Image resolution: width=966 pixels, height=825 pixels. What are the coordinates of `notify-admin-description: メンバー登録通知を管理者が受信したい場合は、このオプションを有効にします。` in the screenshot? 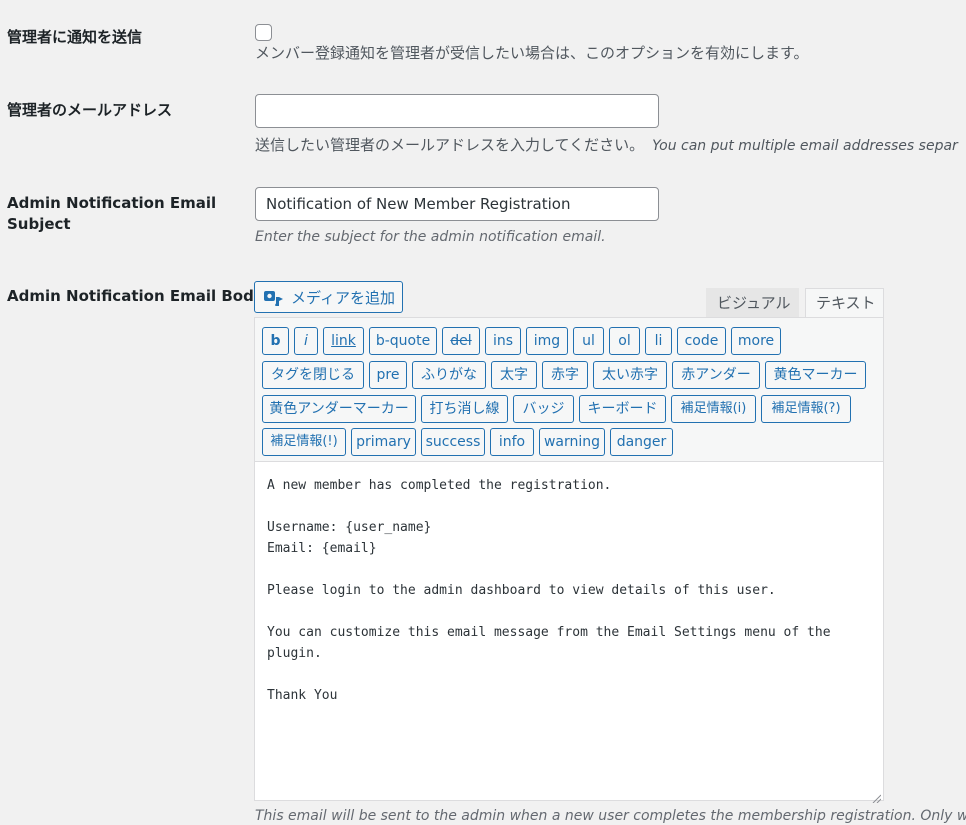 It's located at (532, 53).